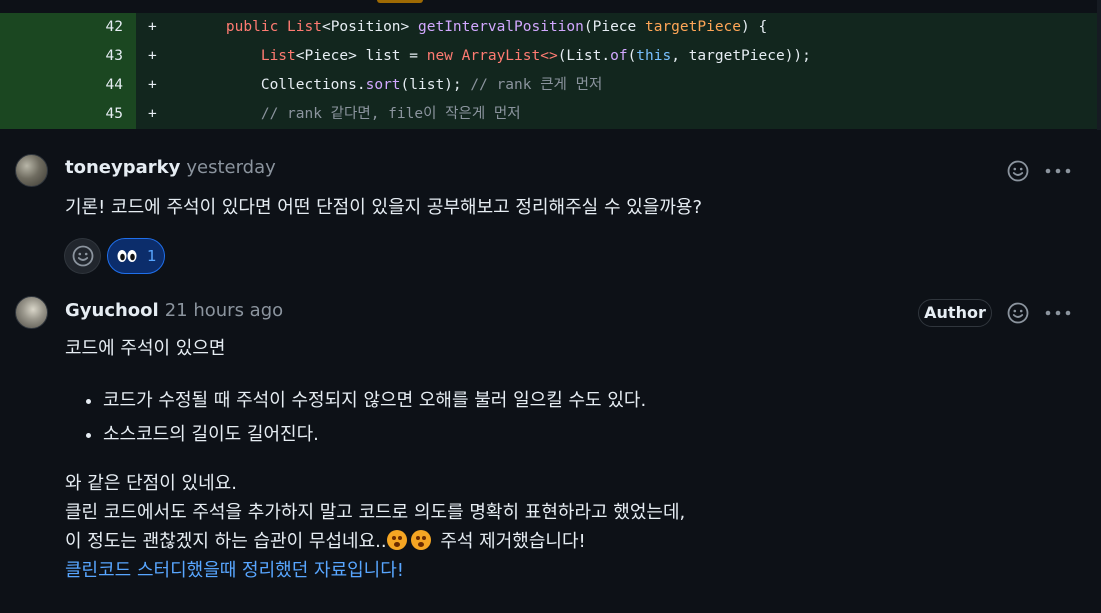  What do you see at coordinates (68, 85) in the screenshot?
I see `line-number: 44` at bounding box center [68, 85].